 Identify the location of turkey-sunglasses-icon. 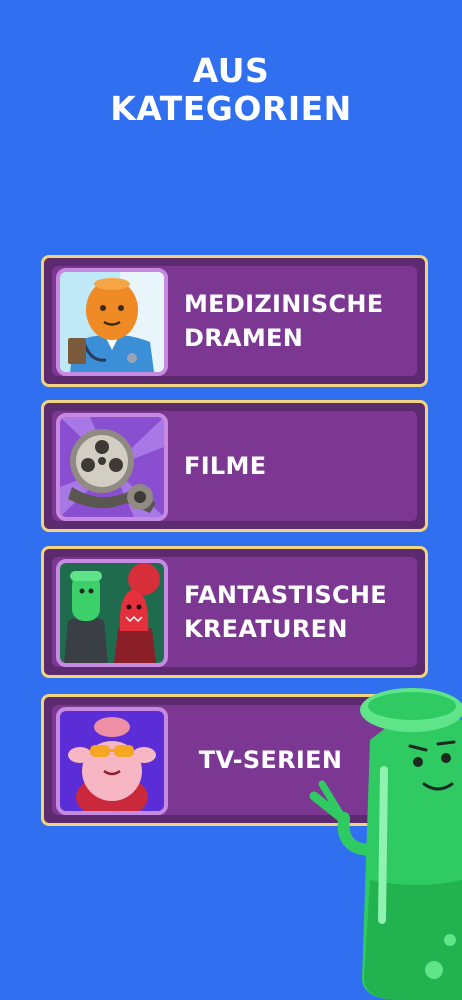
(112, 761).